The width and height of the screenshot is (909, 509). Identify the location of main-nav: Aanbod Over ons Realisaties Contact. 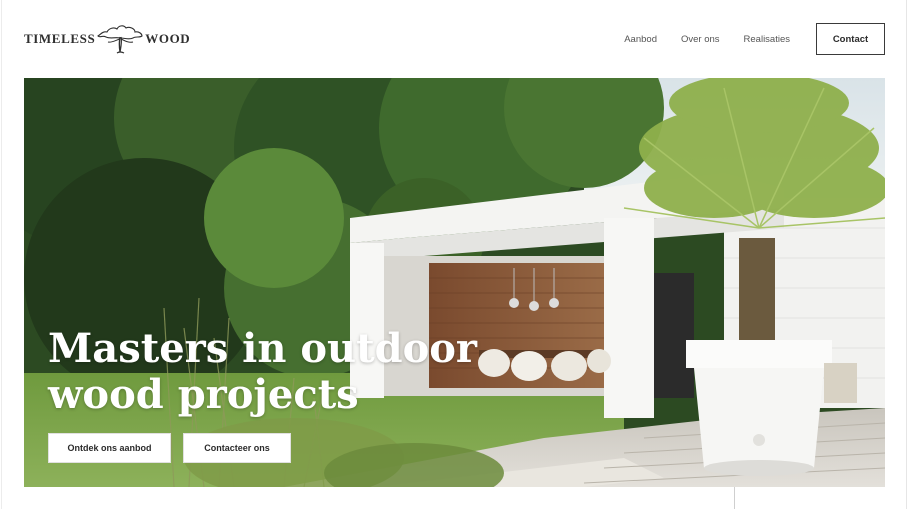
(754, 39).